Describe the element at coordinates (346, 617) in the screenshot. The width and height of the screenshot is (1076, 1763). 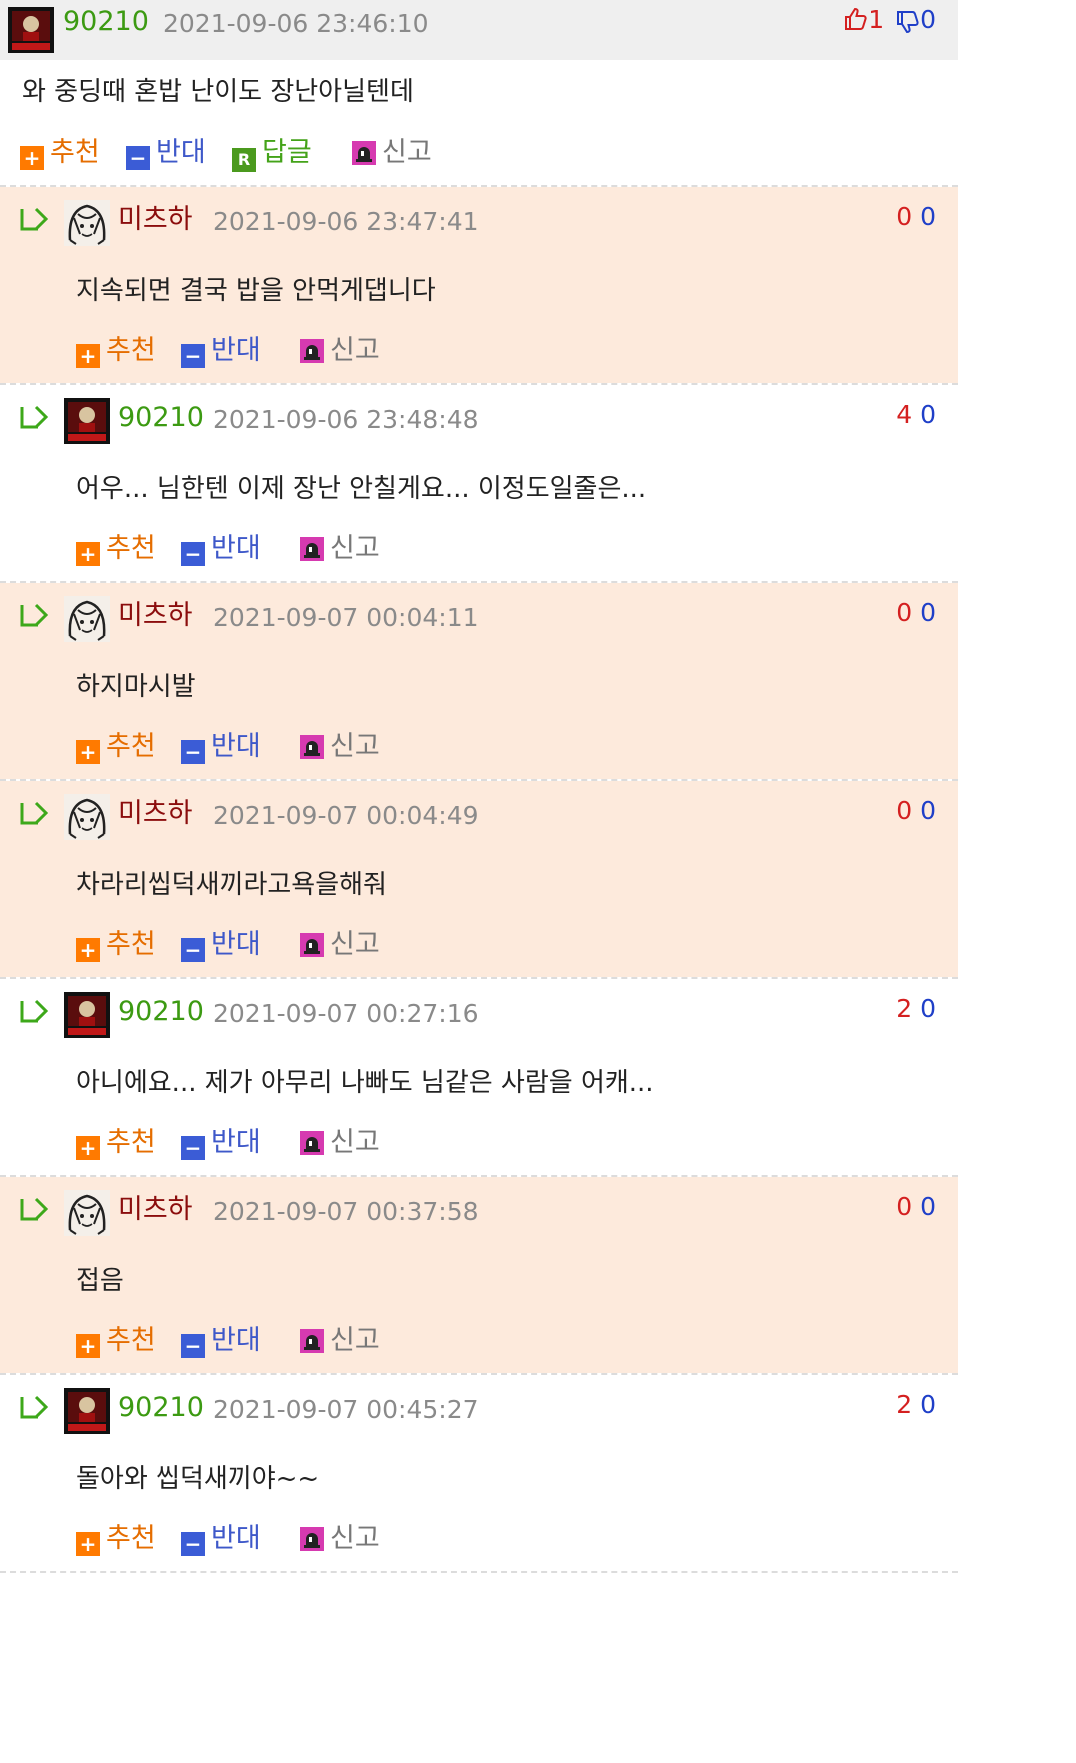
I see `timestamp: 2021-09-07 00:04:11` at that location.